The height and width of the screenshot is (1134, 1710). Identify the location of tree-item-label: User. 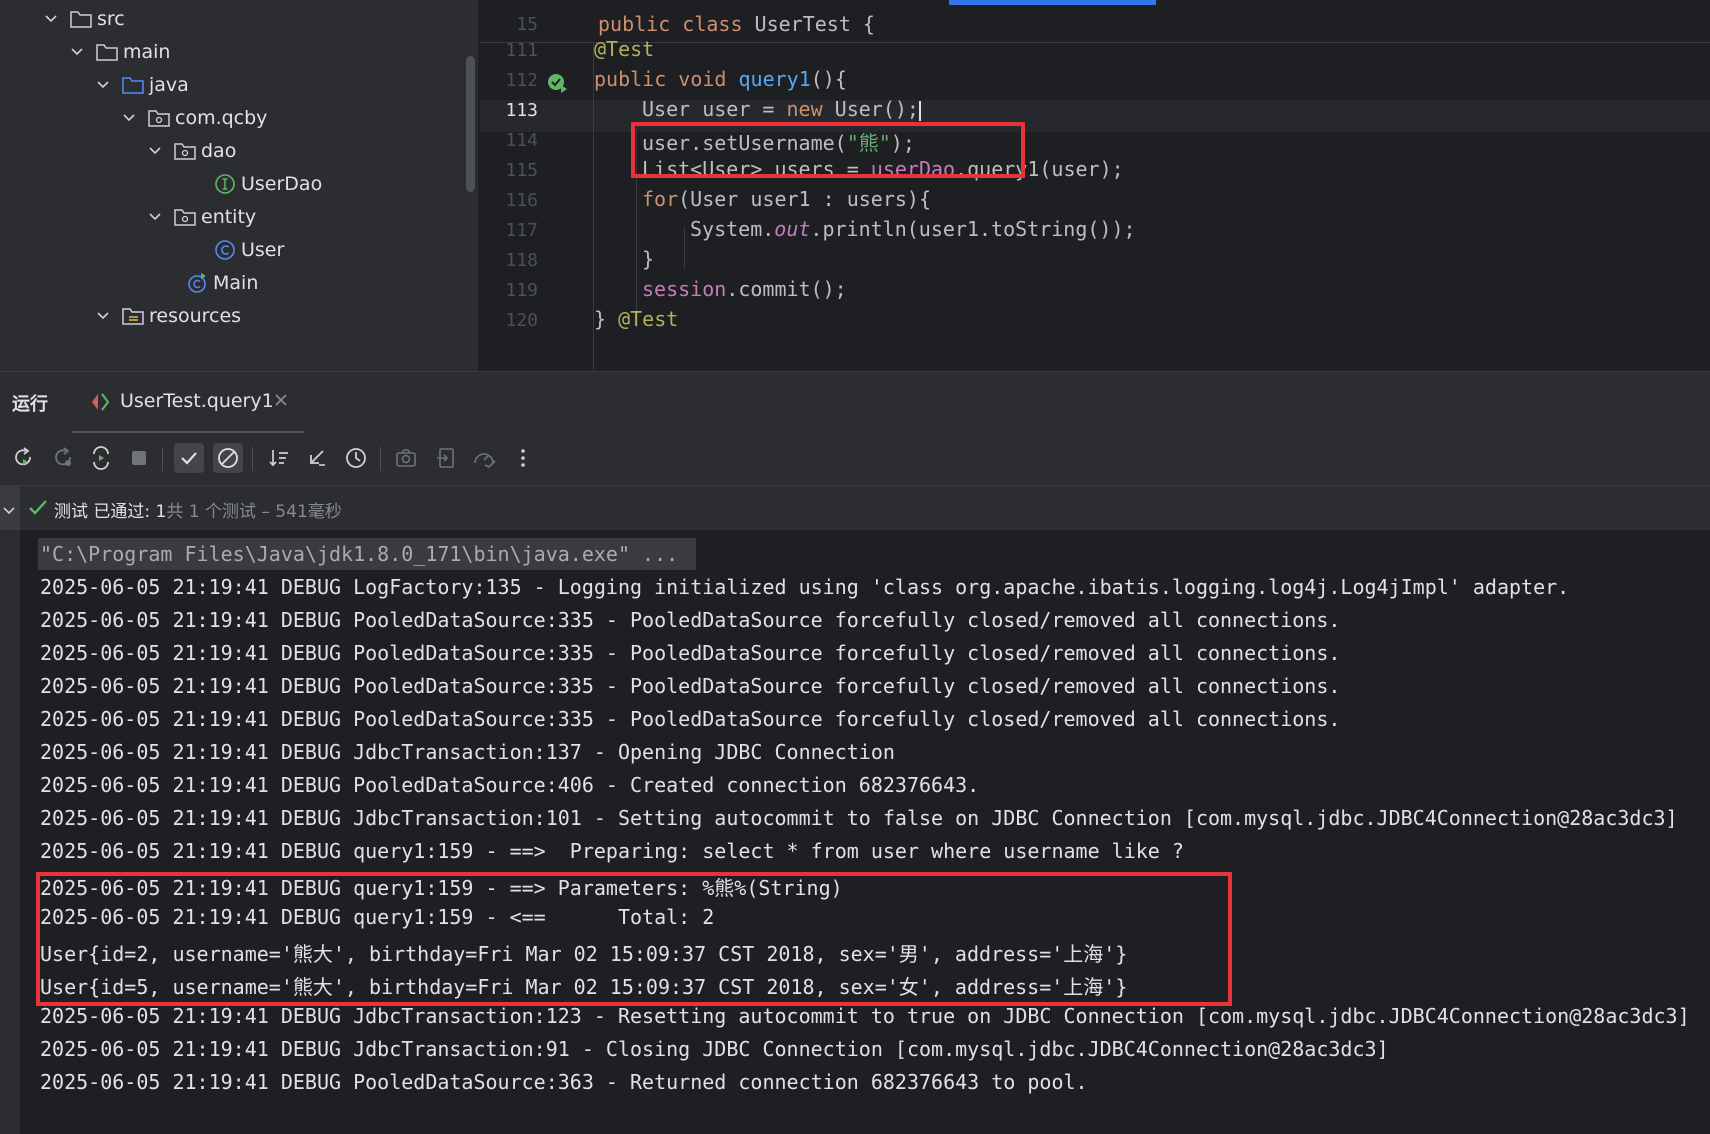
(263, 250).